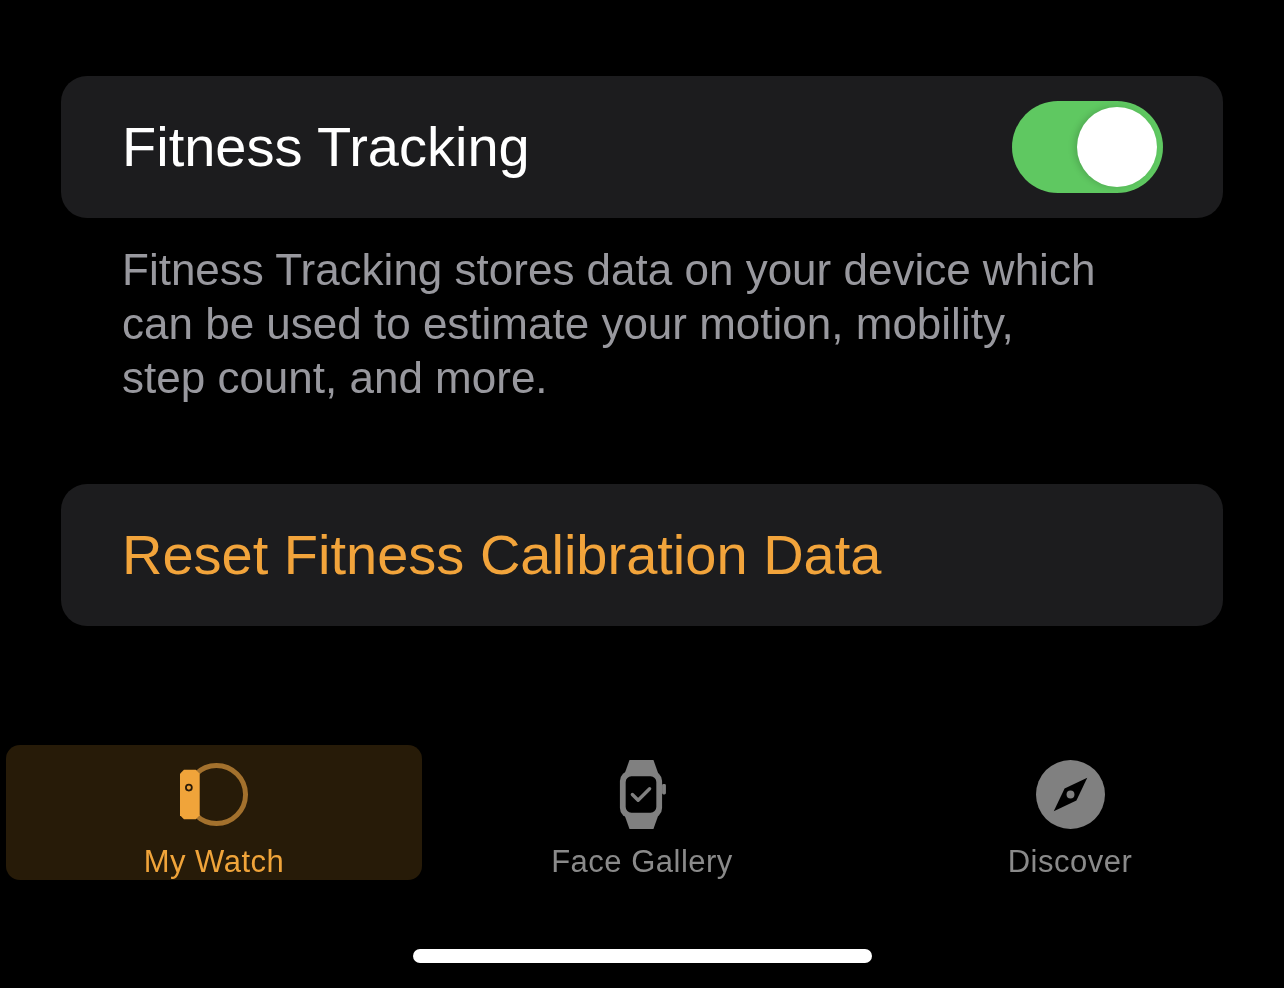 Image resolution: width=1284 pixels, height=988 pixels. Describe the element at coordinates (642, 862) in the screenshot. I see `tab-label: Face Gallery` at that location.